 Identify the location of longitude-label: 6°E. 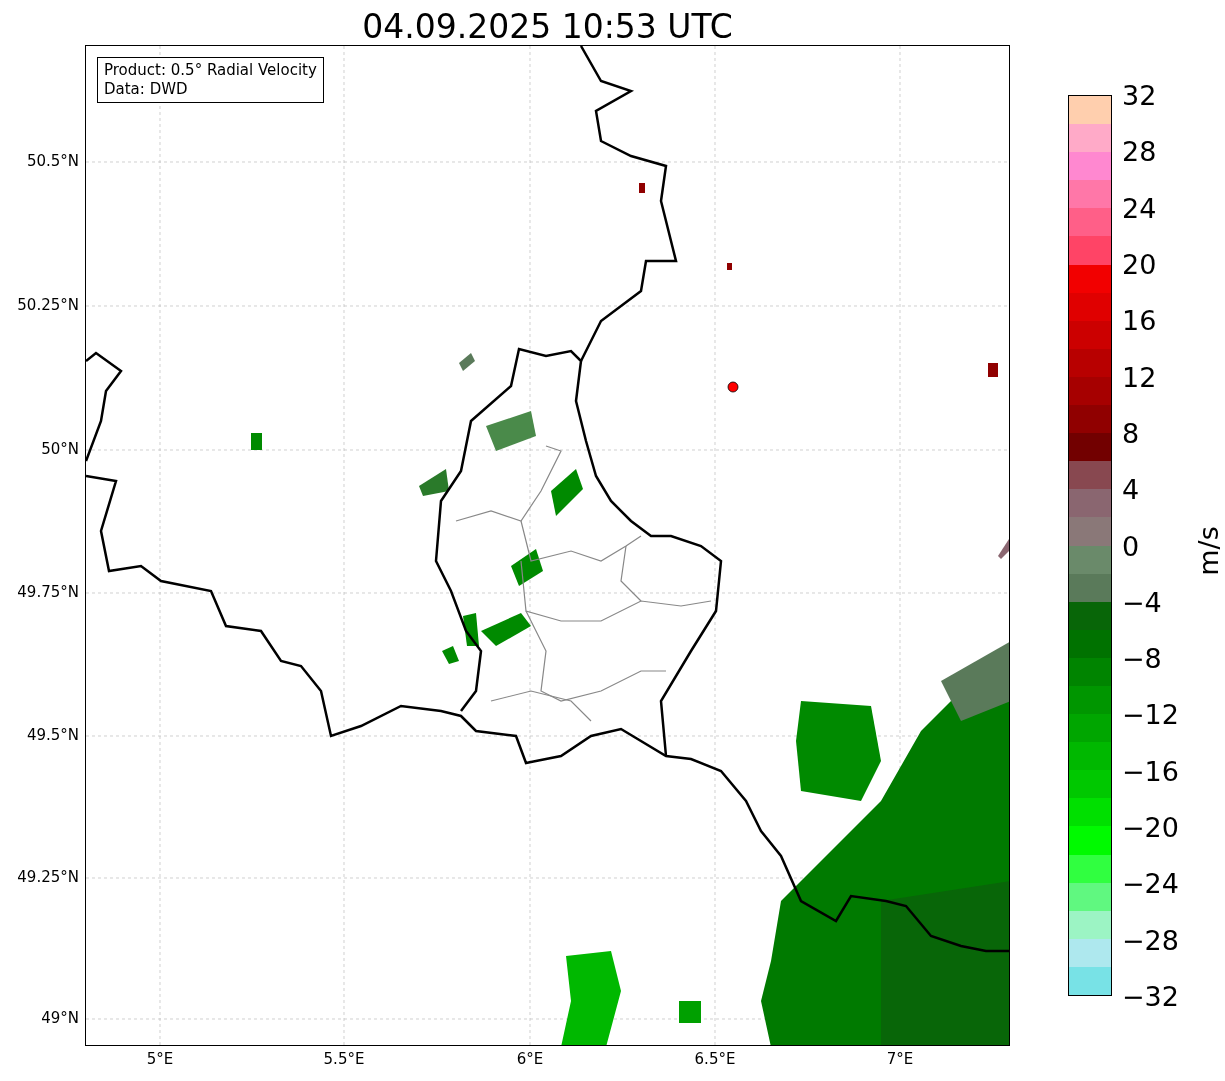
(530, 1059).